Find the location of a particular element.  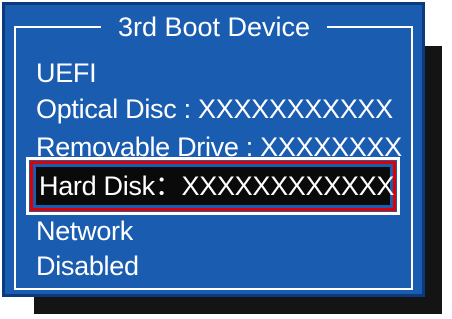

option-removable-drive: Removable Drive : XXXXXXXX is located at coordinates (219, 144).